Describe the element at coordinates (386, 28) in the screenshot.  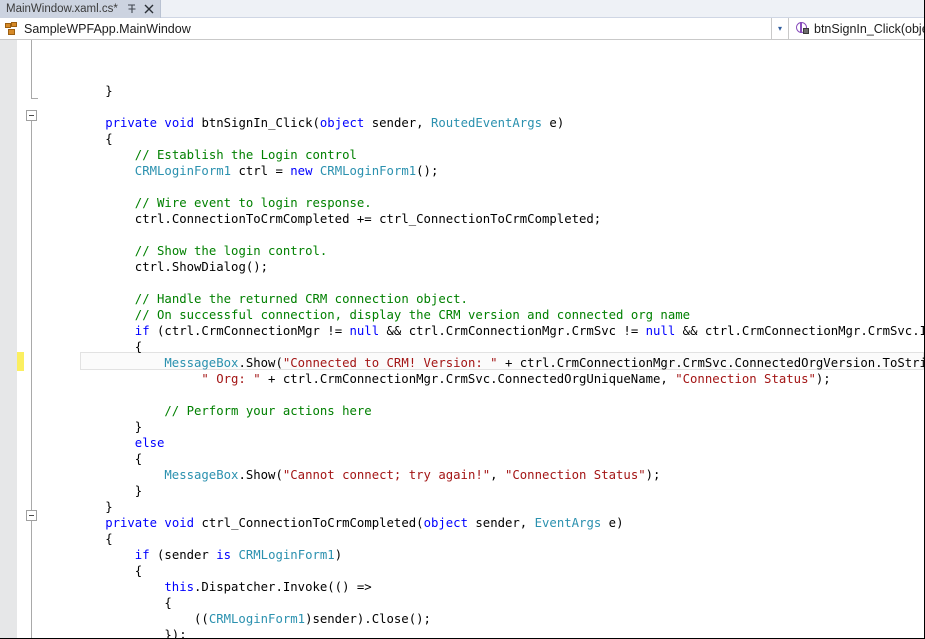
I see `type-dropdown: SampleWPFApp.MainWindow` at that location.